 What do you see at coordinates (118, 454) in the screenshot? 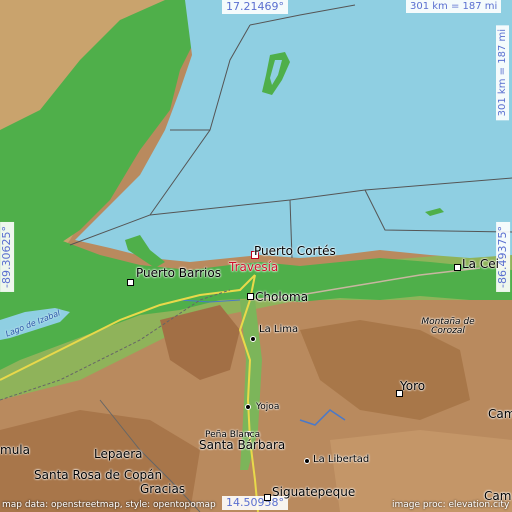
I see `lepaera-label: Lepaera` at bounding box center [118, 454].